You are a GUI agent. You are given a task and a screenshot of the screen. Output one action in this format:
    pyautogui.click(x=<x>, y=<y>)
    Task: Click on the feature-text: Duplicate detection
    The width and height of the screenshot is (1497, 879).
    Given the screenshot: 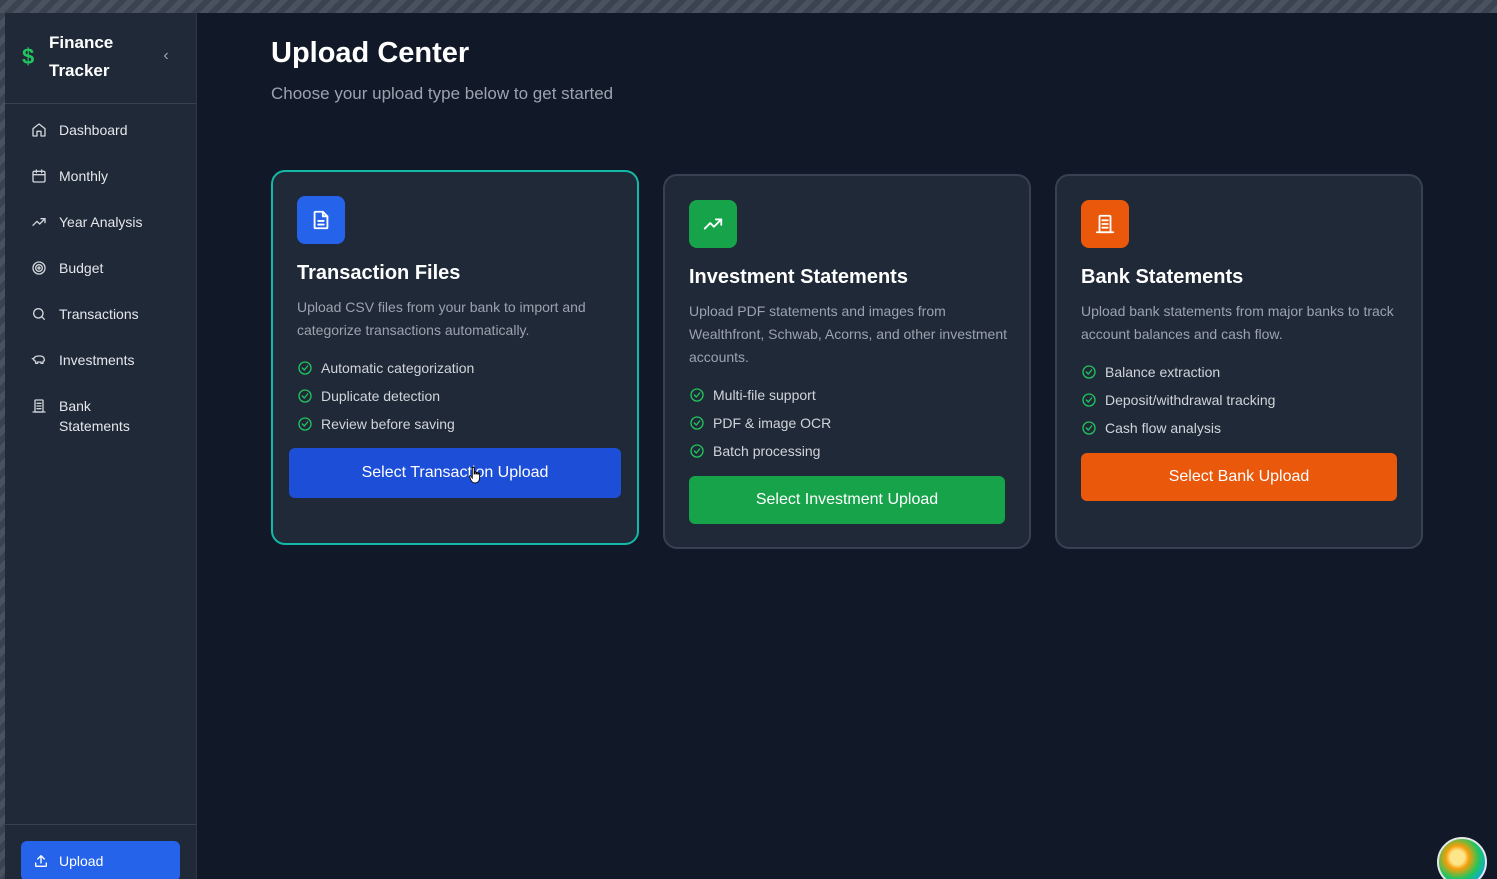 What is the action you would take?
    pyautogui.click(x=381, y=396)
    